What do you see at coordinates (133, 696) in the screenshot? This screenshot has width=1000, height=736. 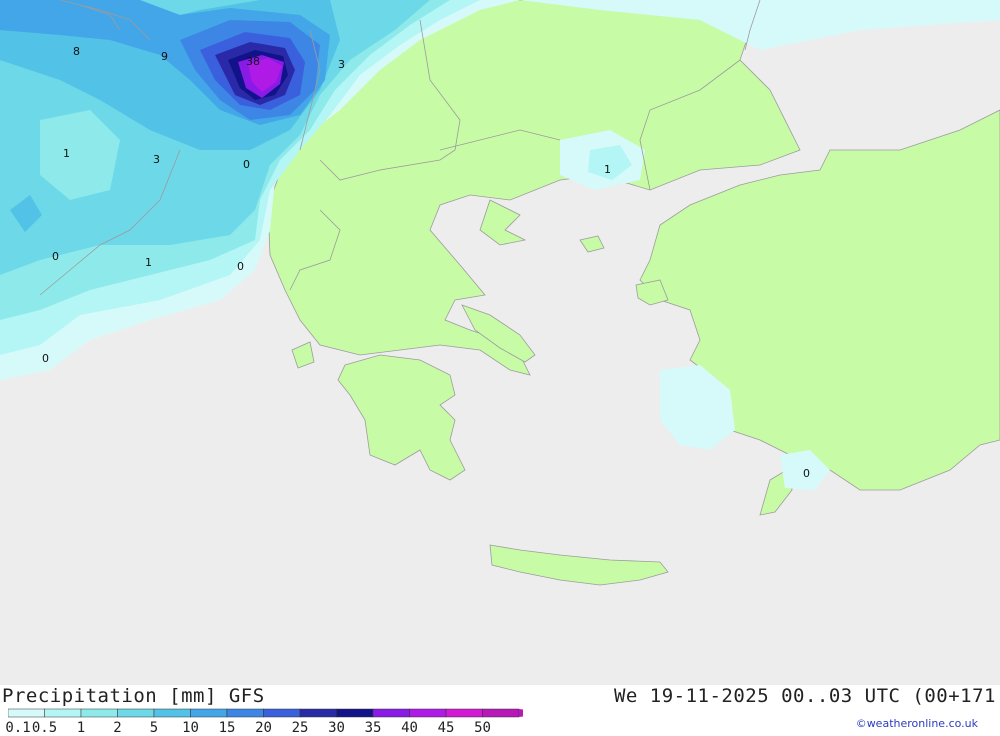 I see `map-title: Precipitation [mm] GFS` at bounding box center [133, 696].